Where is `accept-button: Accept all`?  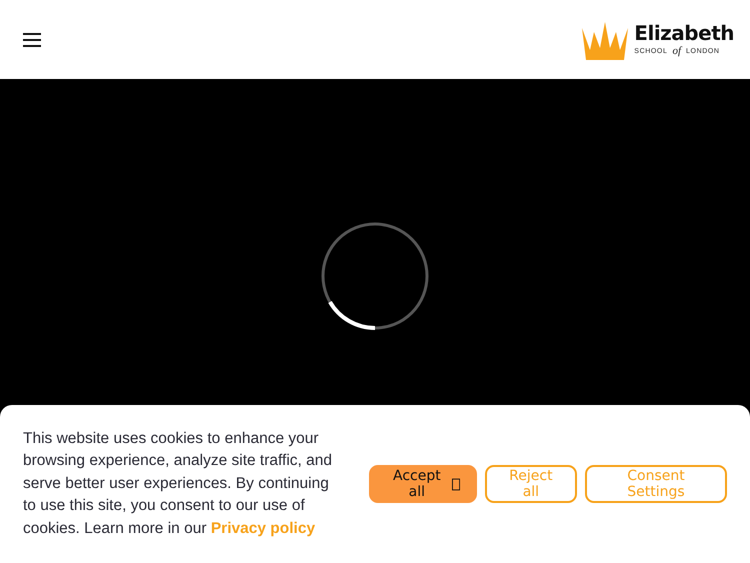 accept-button: Accept all is located at coordinates (423, 484).